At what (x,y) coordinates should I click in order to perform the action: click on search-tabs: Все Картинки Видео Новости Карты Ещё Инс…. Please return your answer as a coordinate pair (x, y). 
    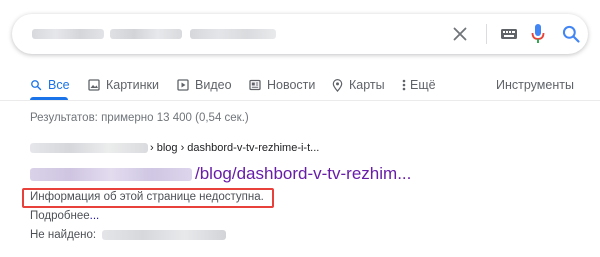
    Looking at the image, I should click on (300, 85).